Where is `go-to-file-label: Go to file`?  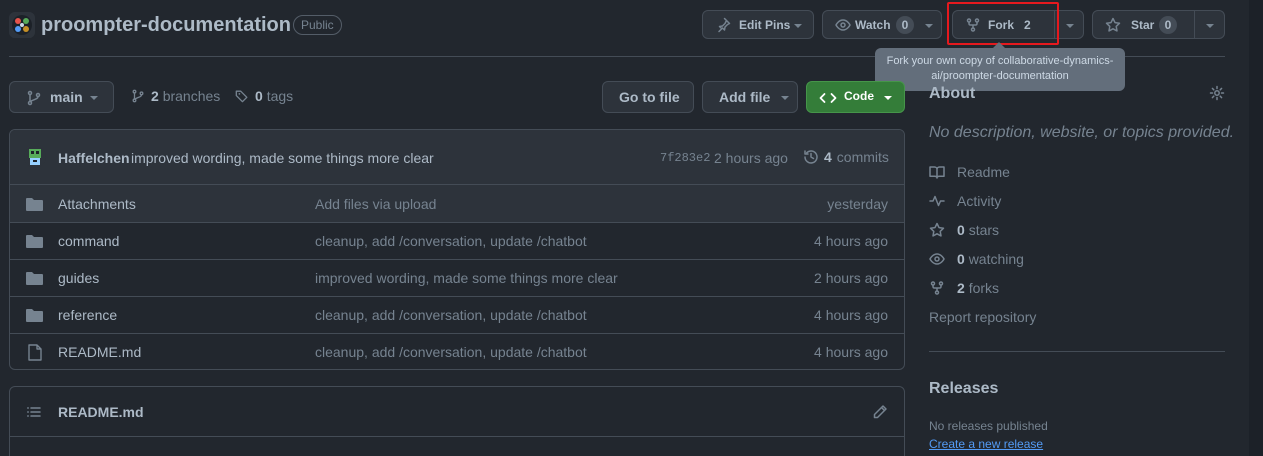 go-to-file-label: Go to file is located at coordinates (649, 97).